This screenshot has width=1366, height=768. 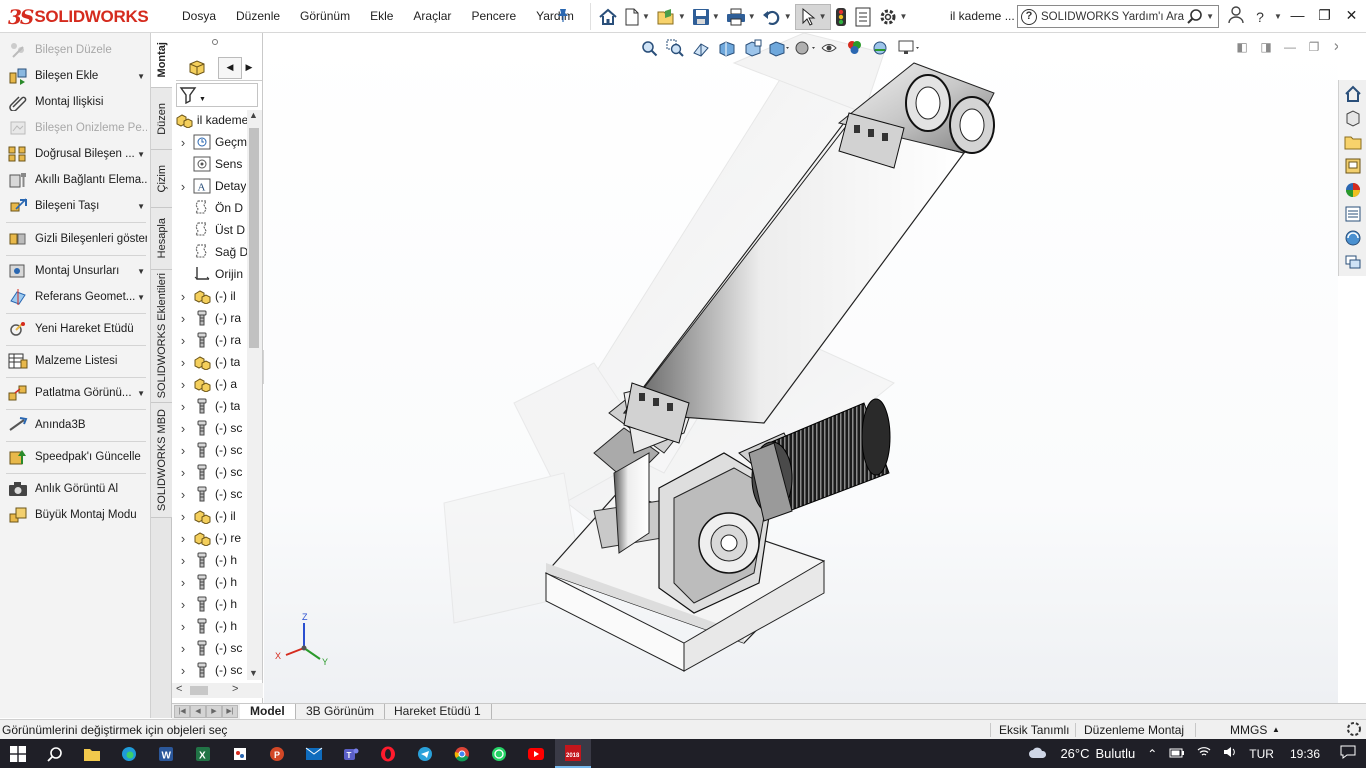 What do you see at coordinates (883, 48) in the screenshot?
I see `apply-scene-icon` at bounding box center [883, 48].